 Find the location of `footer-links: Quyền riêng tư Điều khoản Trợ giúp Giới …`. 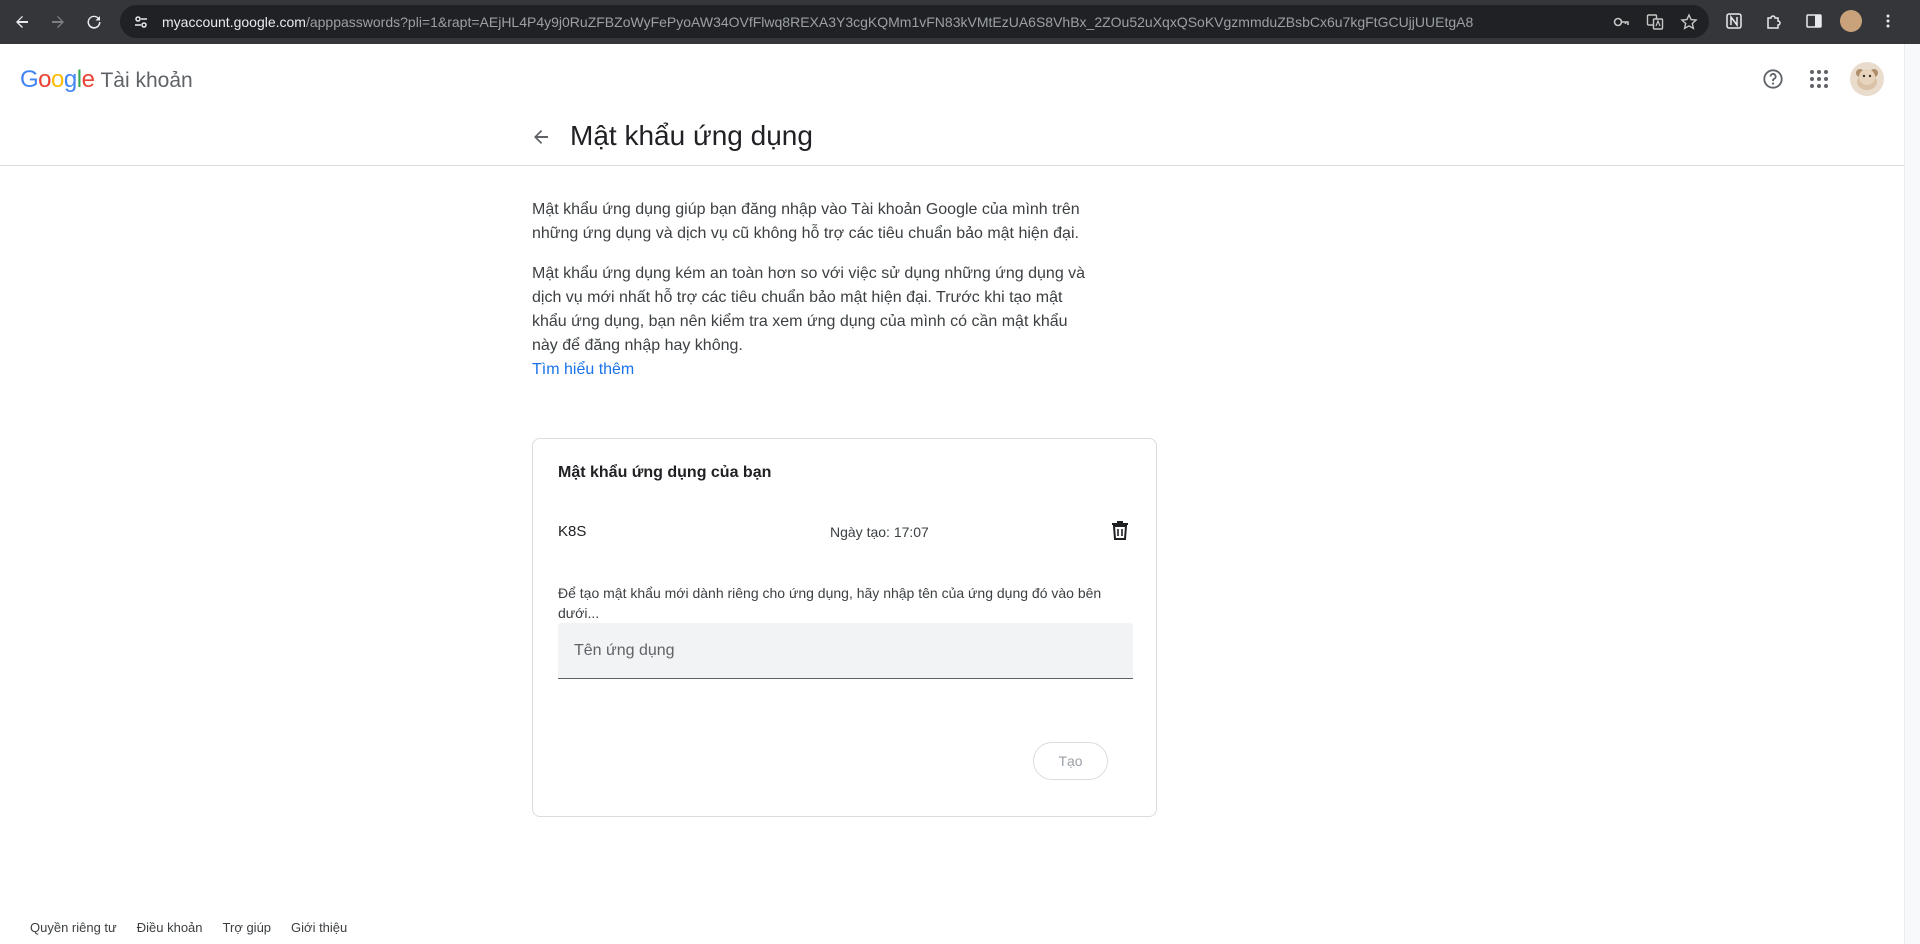

footer-links: Quyền riêng tư Điều khoản Trợ giúp Giới … is located at coordinates (188, 927).